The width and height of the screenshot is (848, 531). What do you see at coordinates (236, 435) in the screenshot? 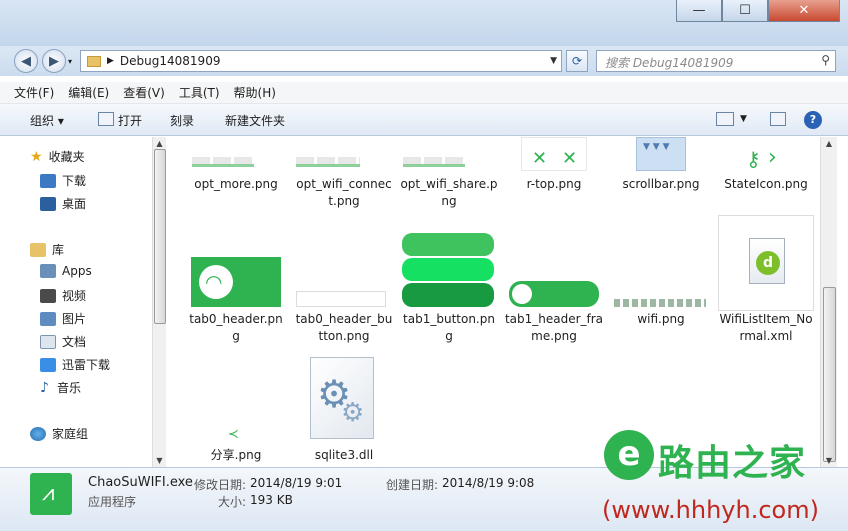
I see `share-icon: ≺` at bounding box center [236, 435].